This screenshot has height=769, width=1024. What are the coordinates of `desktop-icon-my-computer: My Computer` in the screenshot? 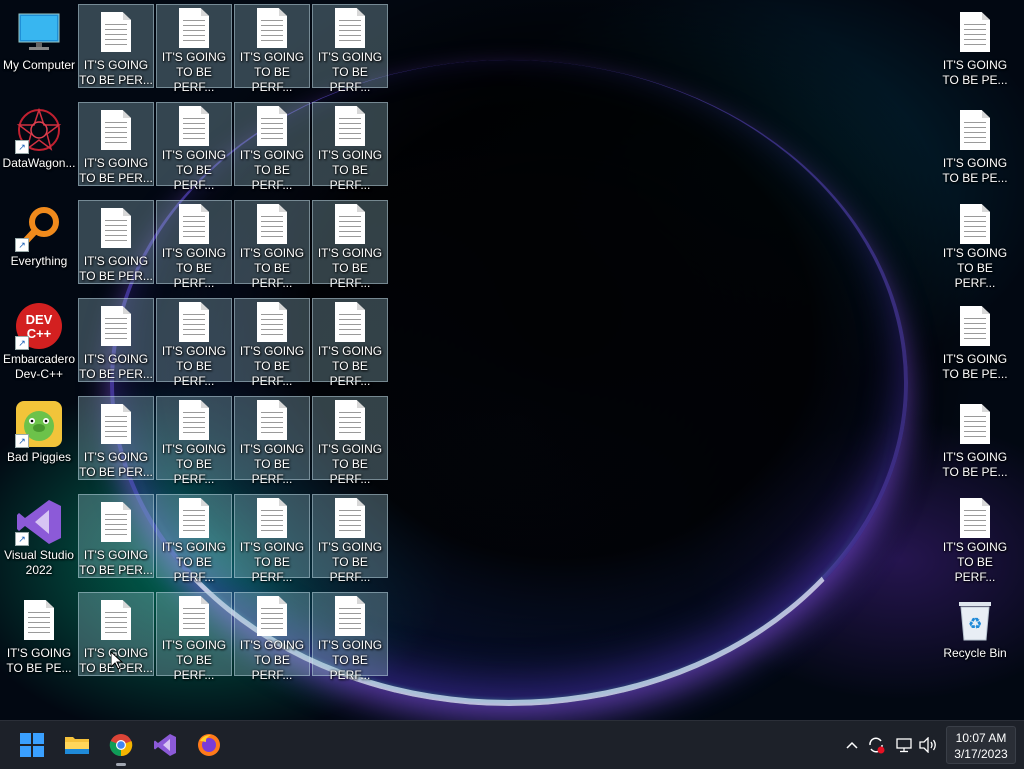 It's located at (39, 46).